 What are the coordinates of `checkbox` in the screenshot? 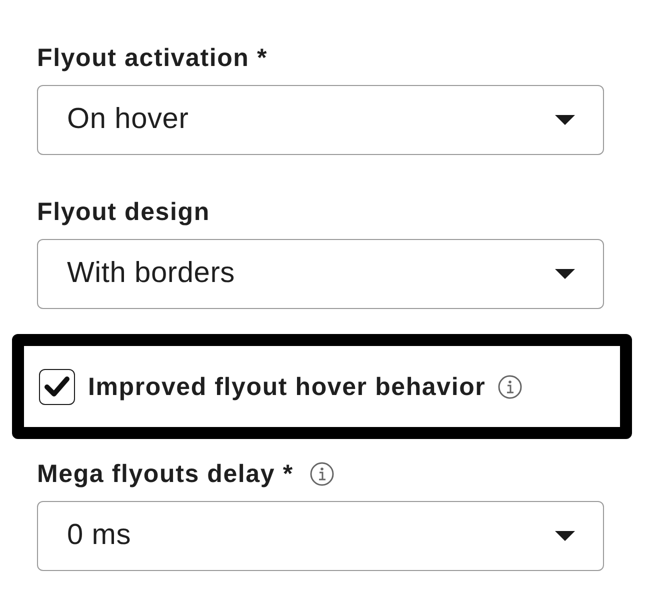 It's located at (57, 386).